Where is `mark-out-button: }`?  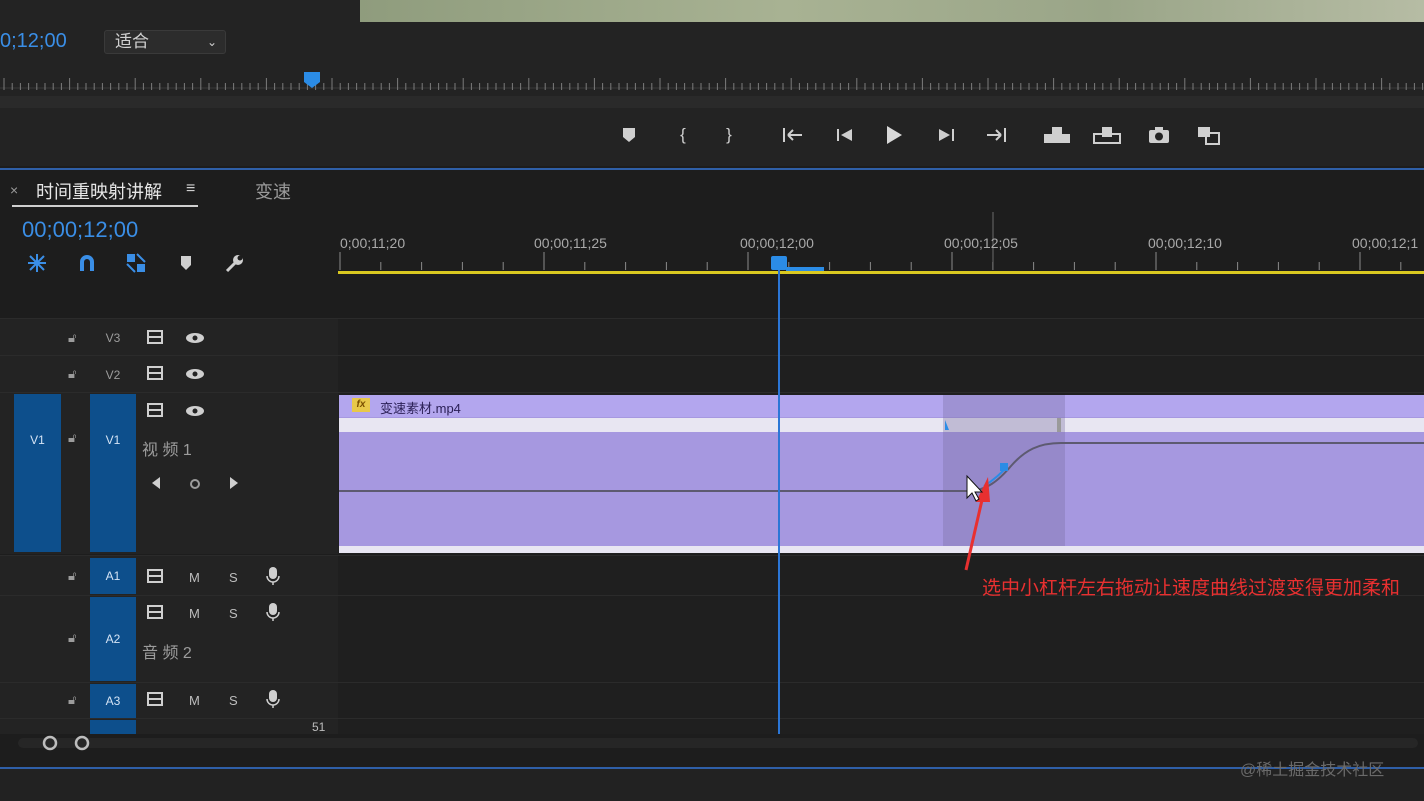 mark-out-button: } is located at coordinates (729, 135).